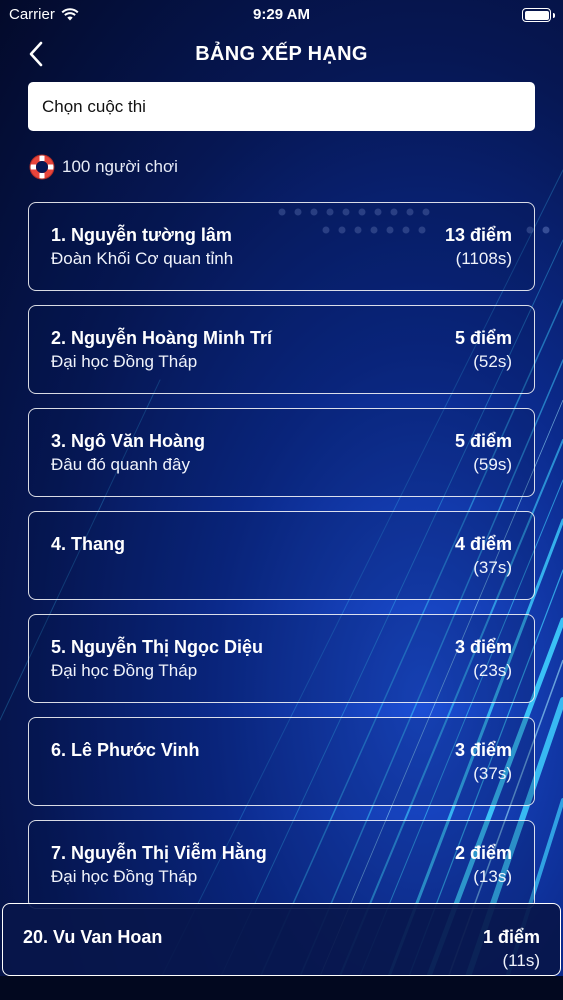 The image size is (563, 1000). I want to click on home-indicator-area, so click(281, 988).